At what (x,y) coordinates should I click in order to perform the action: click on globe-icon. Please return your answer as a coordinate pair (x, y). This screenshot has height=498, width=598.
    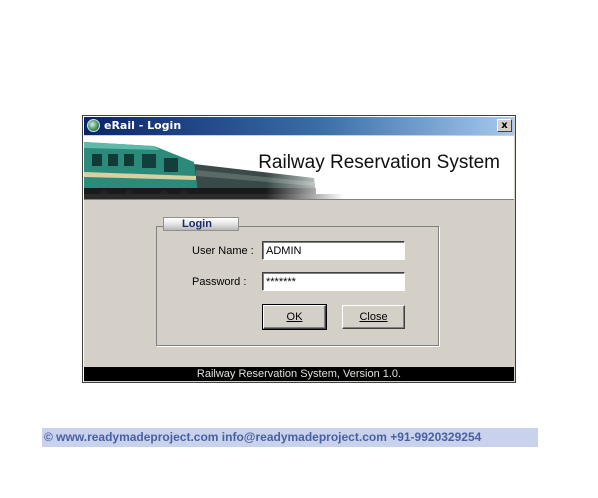
    Looking at the image, I should click on (93, 125).